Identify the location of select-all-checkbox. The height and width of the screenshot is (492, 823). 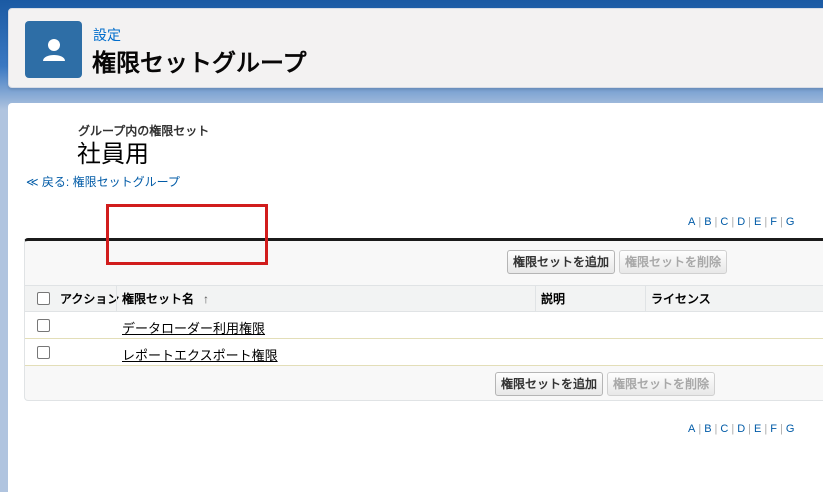
(43, 298).